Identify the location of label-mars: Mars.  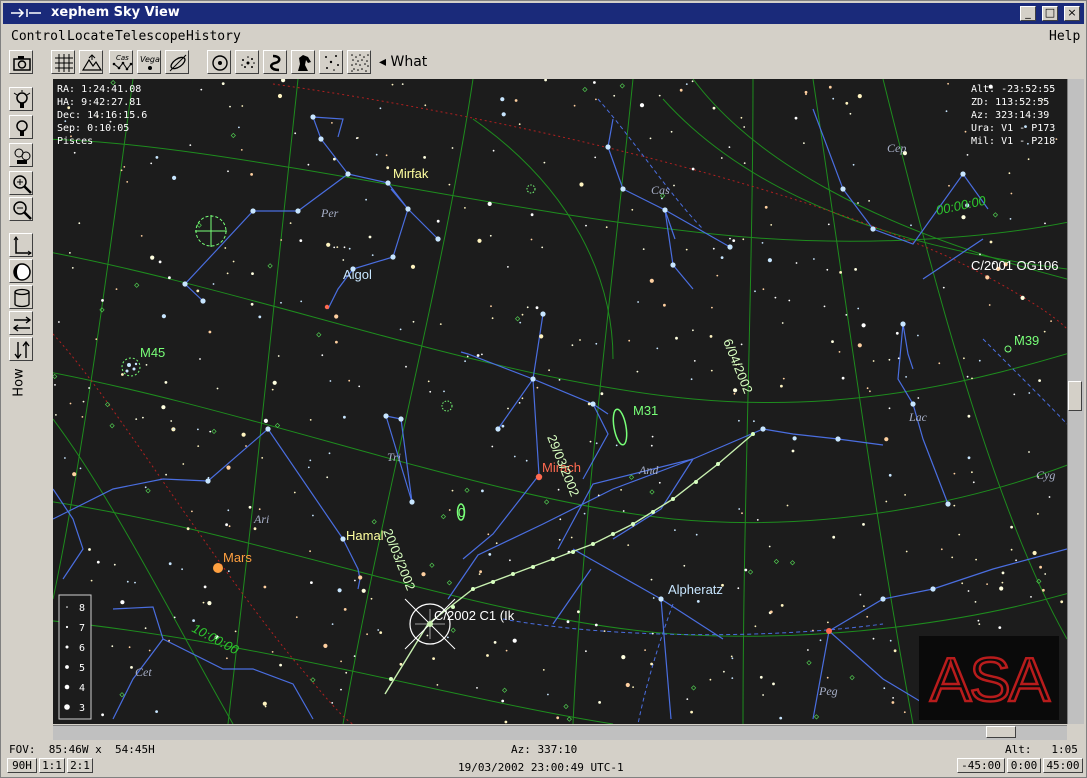
(237, 557).